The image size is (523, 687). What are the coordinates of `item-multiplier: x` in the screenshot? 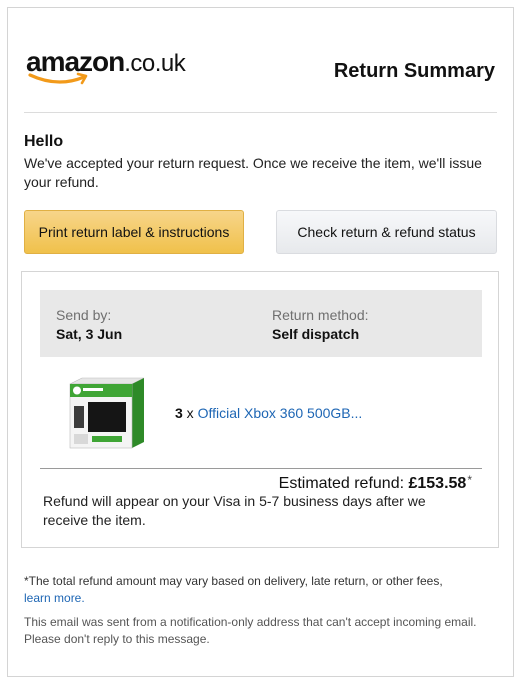 It's located at (190, 413).